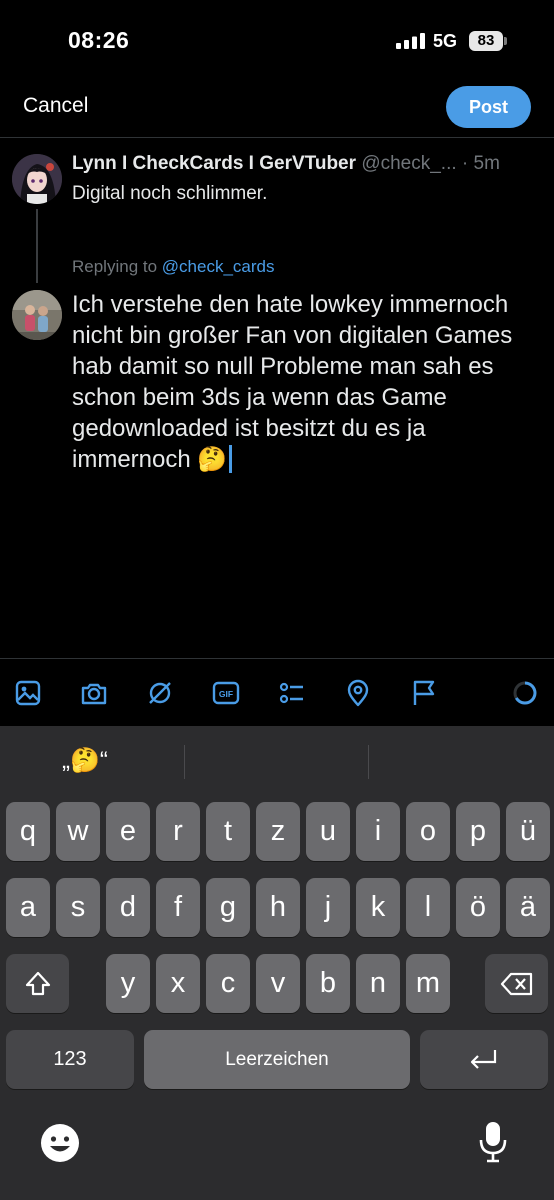  Describe the element at coordinates (277, 658) in the screenshot. I see `toolbar-divider` at that location.